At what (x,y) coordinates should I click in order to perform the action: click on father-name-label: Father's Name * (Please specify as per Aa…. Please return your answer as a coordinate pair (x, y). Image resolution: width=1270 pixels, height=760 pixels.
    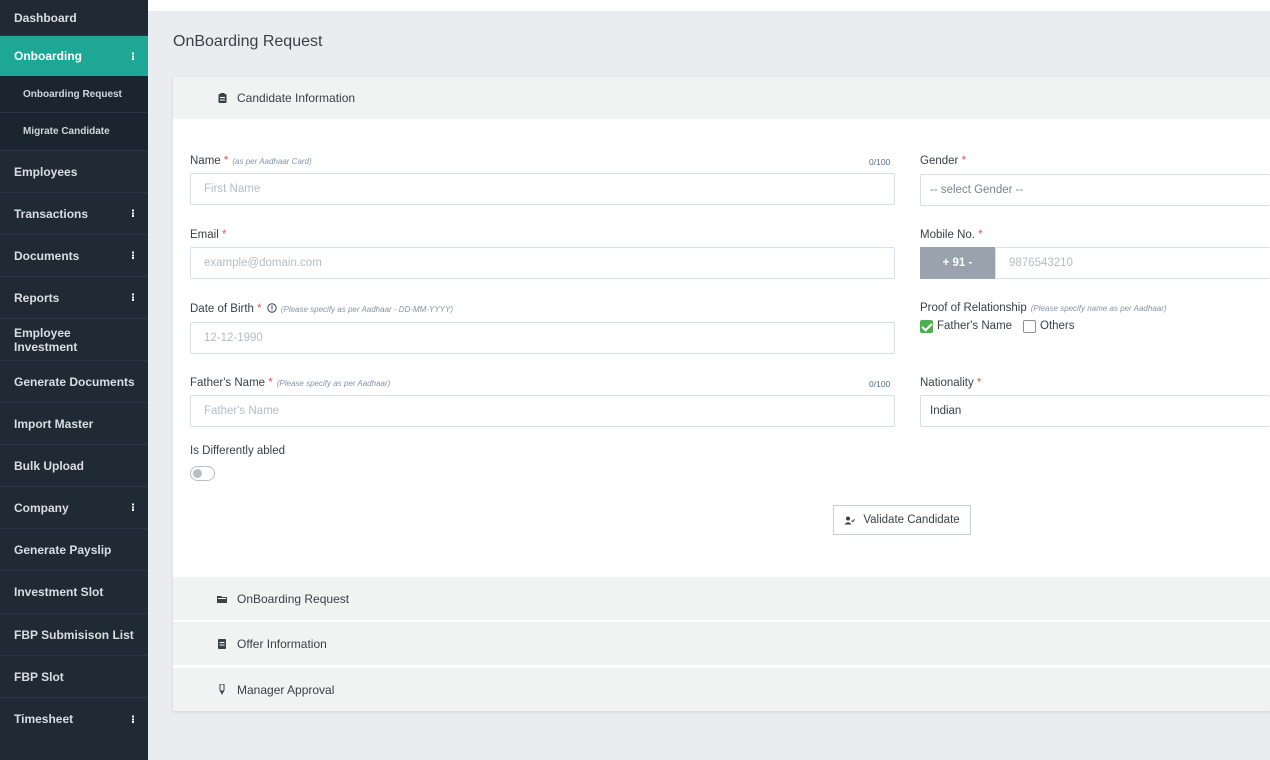
    Looking at the image, I should click on (290, 383).